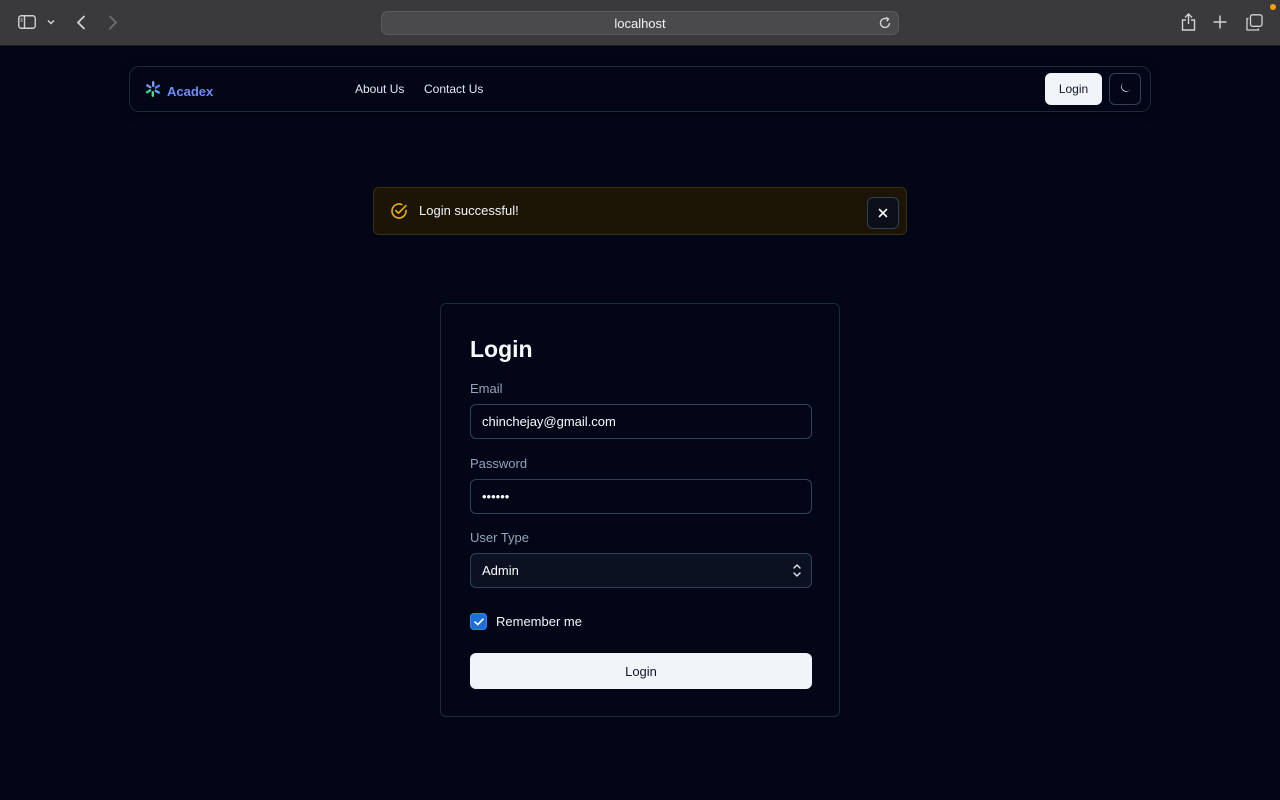 Image resolution: width=1280 pixels, height=800 pixels. I want to click on brand-logo: Acadex, so click(179, 91).